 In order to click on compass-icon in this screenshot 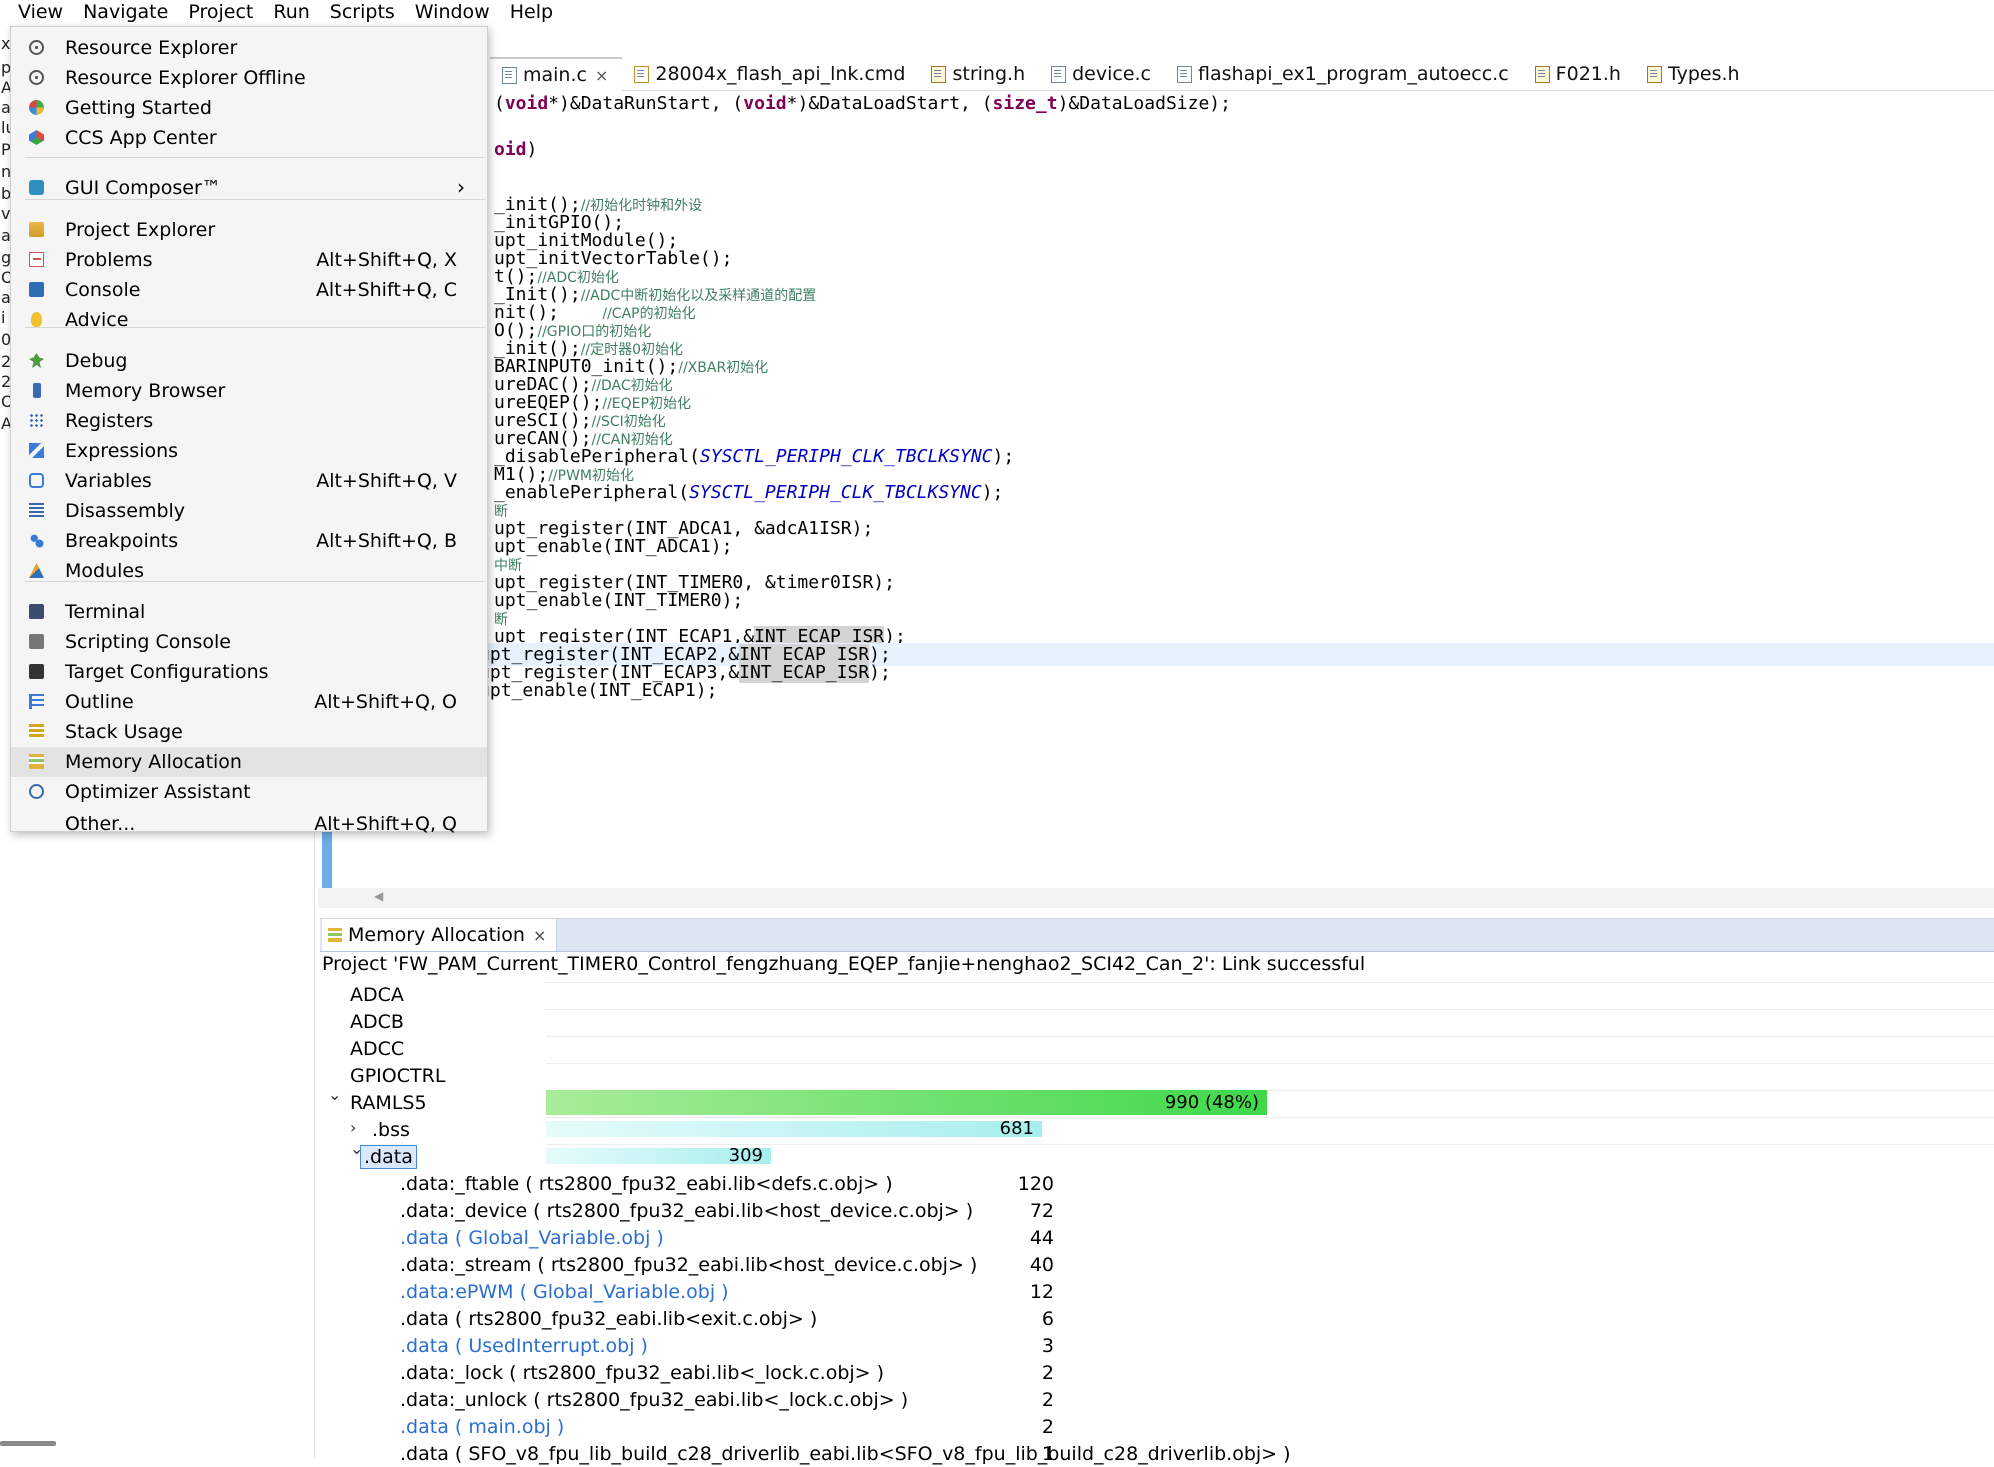, I will do `click(36, 77)`.